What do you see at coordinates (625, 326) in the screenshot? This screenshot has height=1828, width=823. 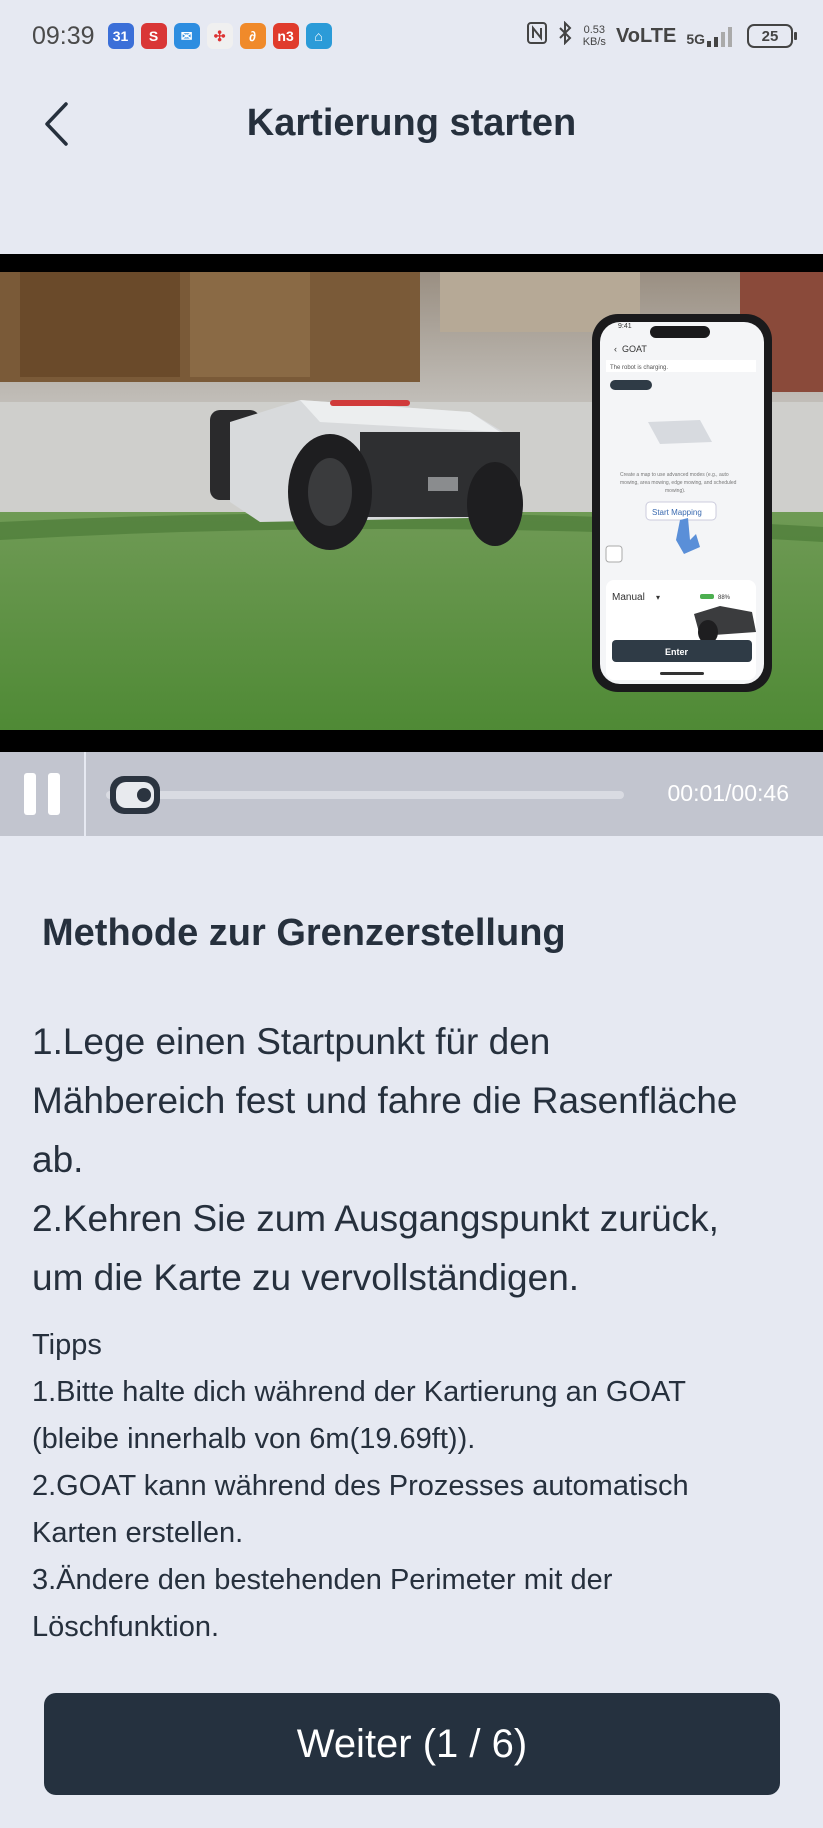 I see `phone-time-text: 9:41` at bounding box center [625, 326].